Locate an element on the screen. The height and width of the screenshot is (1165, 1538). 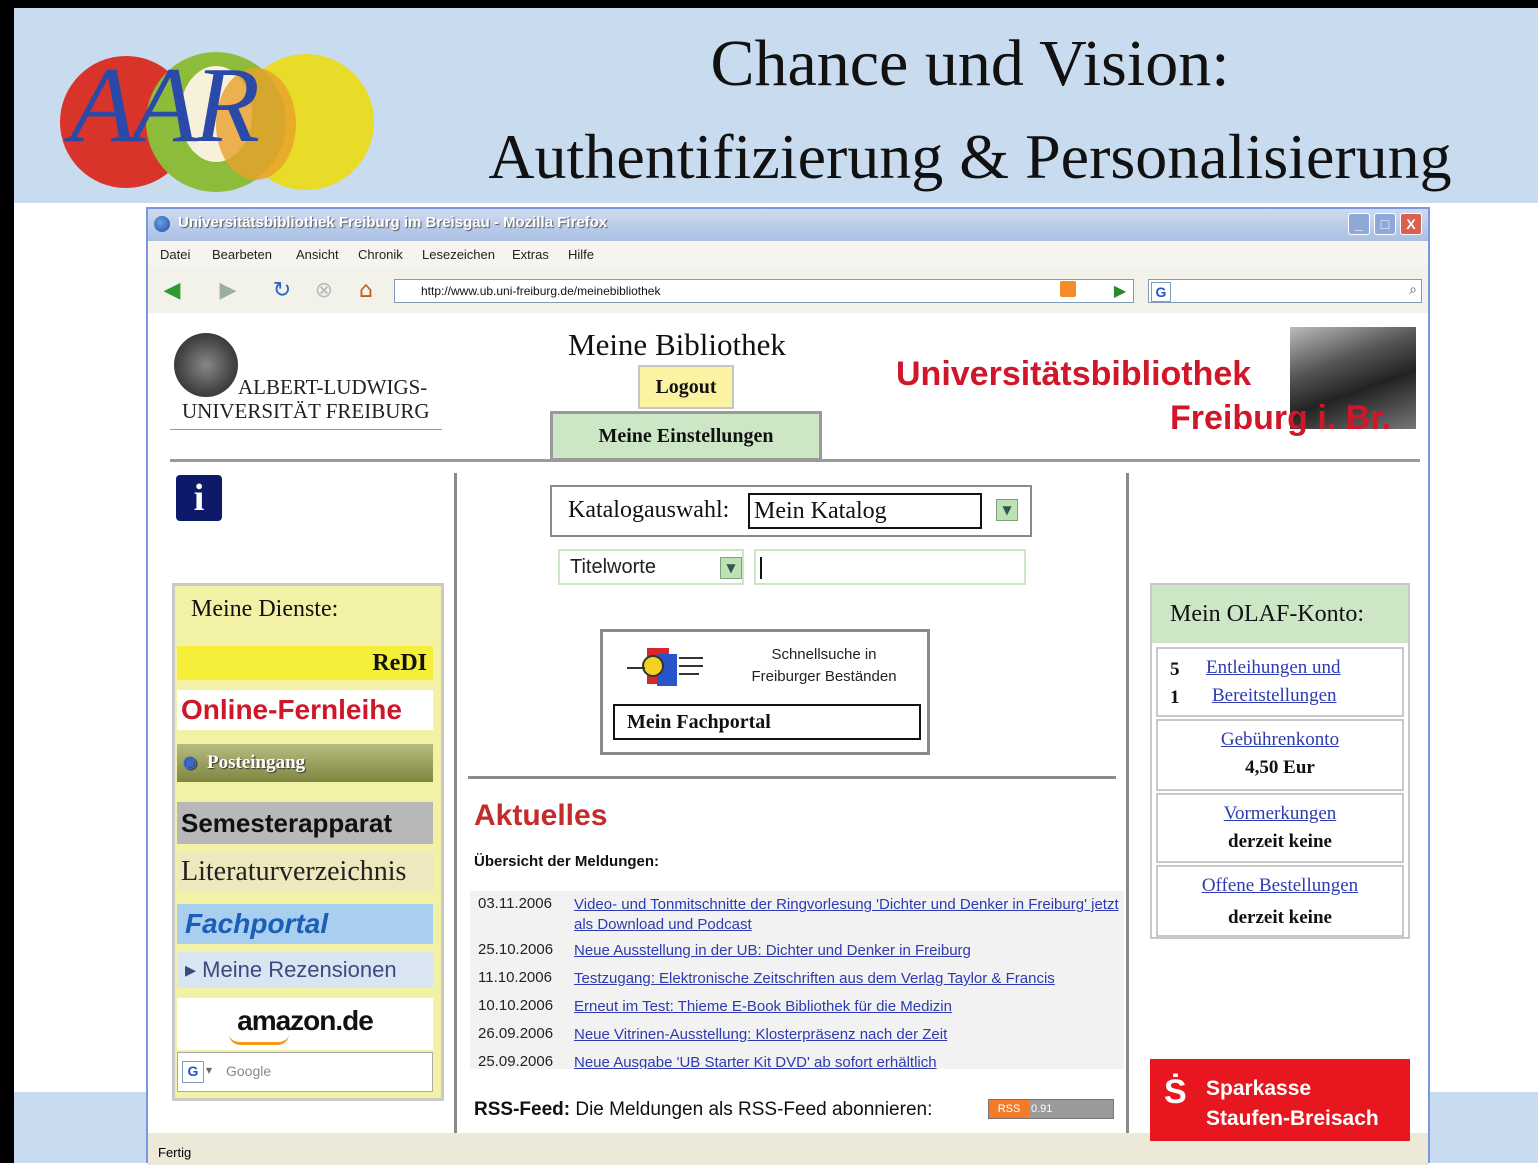
fees-link: Gebührenkonto is located at coordinates (1280, 740).